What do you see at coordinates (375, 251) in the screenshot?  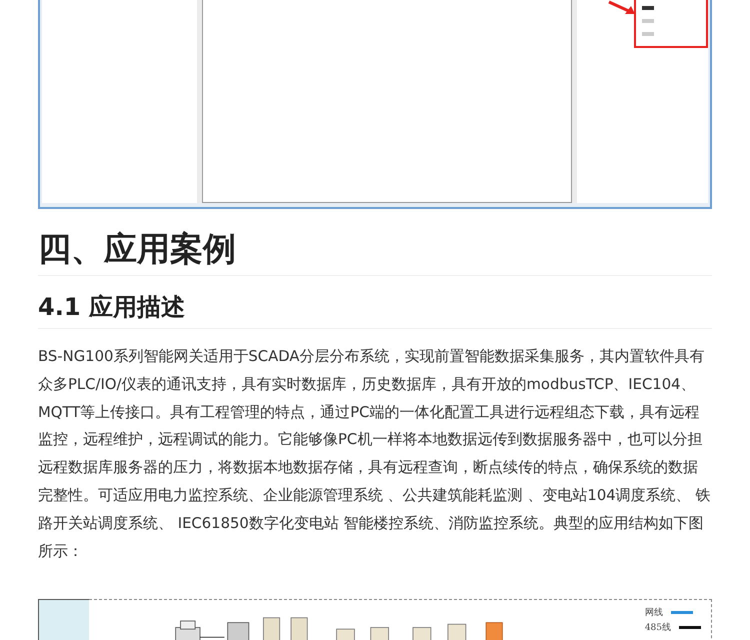 I see `section-heading: 四、应用案例` at bounding box center [375, 251].